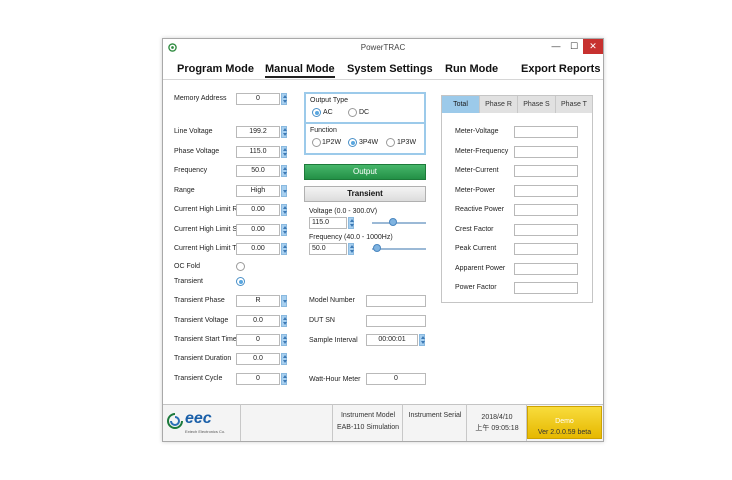  I want to click on transient-start-time-spinner, so click(284, 340).